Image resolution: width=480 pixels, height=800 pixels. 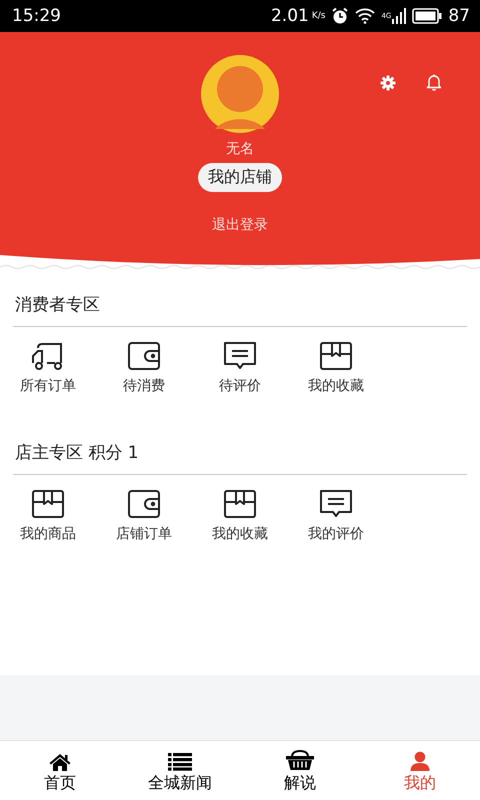 I want to click on menu-item: 待消费, so click(x=144, y=368).